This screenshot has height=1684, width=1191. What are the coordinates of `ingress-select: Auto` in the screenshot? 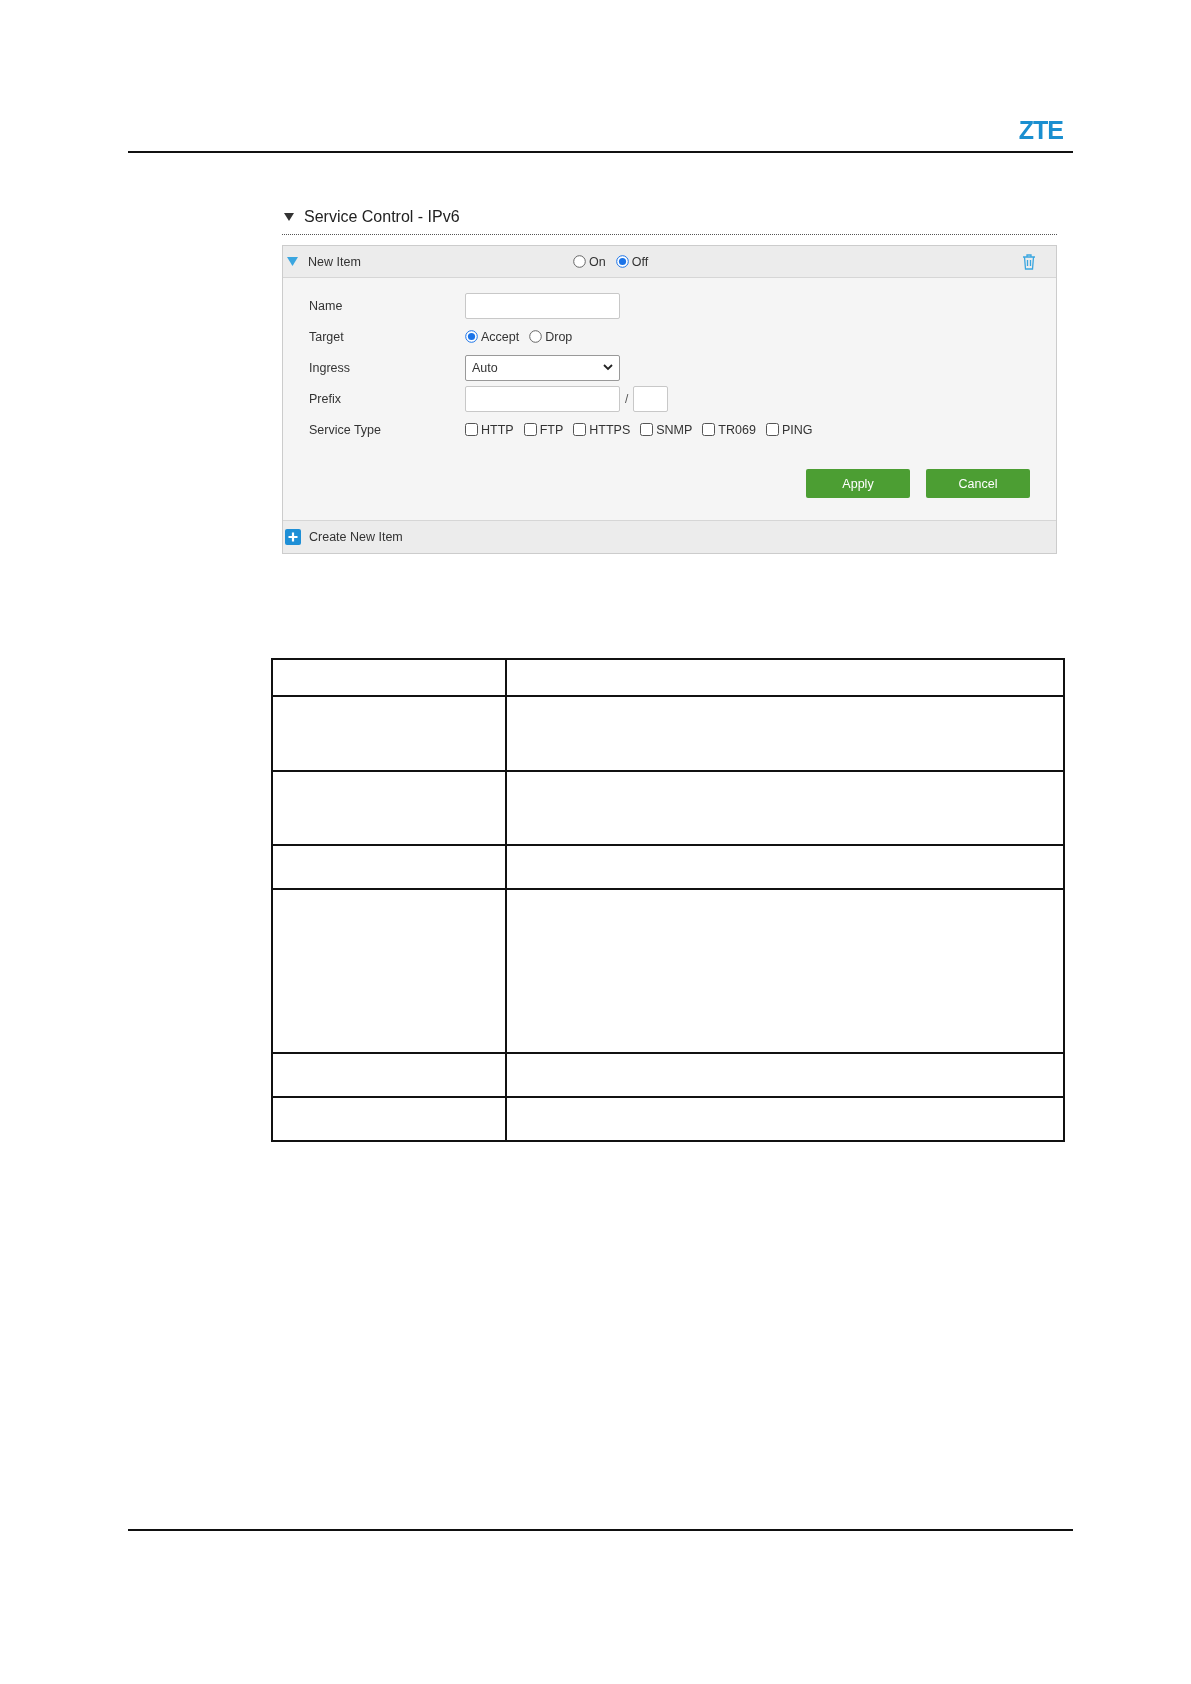 It's located at (542, 367).